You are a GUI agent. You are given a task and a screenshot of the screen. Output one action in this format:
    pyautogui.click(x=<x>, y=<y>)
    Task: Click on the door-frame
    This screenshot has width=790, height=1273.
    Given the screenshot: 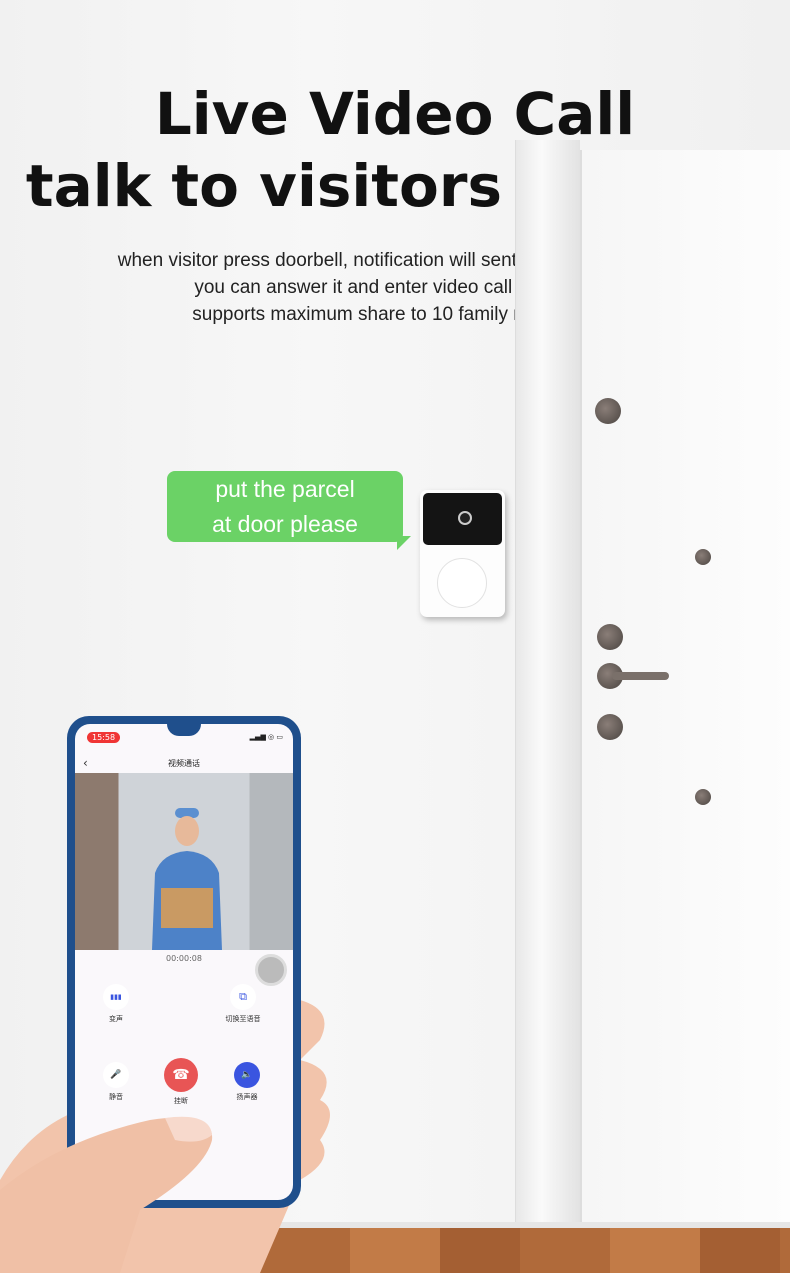 What is the action you would take?
    pyautogui.click(x=547, y=690)
    